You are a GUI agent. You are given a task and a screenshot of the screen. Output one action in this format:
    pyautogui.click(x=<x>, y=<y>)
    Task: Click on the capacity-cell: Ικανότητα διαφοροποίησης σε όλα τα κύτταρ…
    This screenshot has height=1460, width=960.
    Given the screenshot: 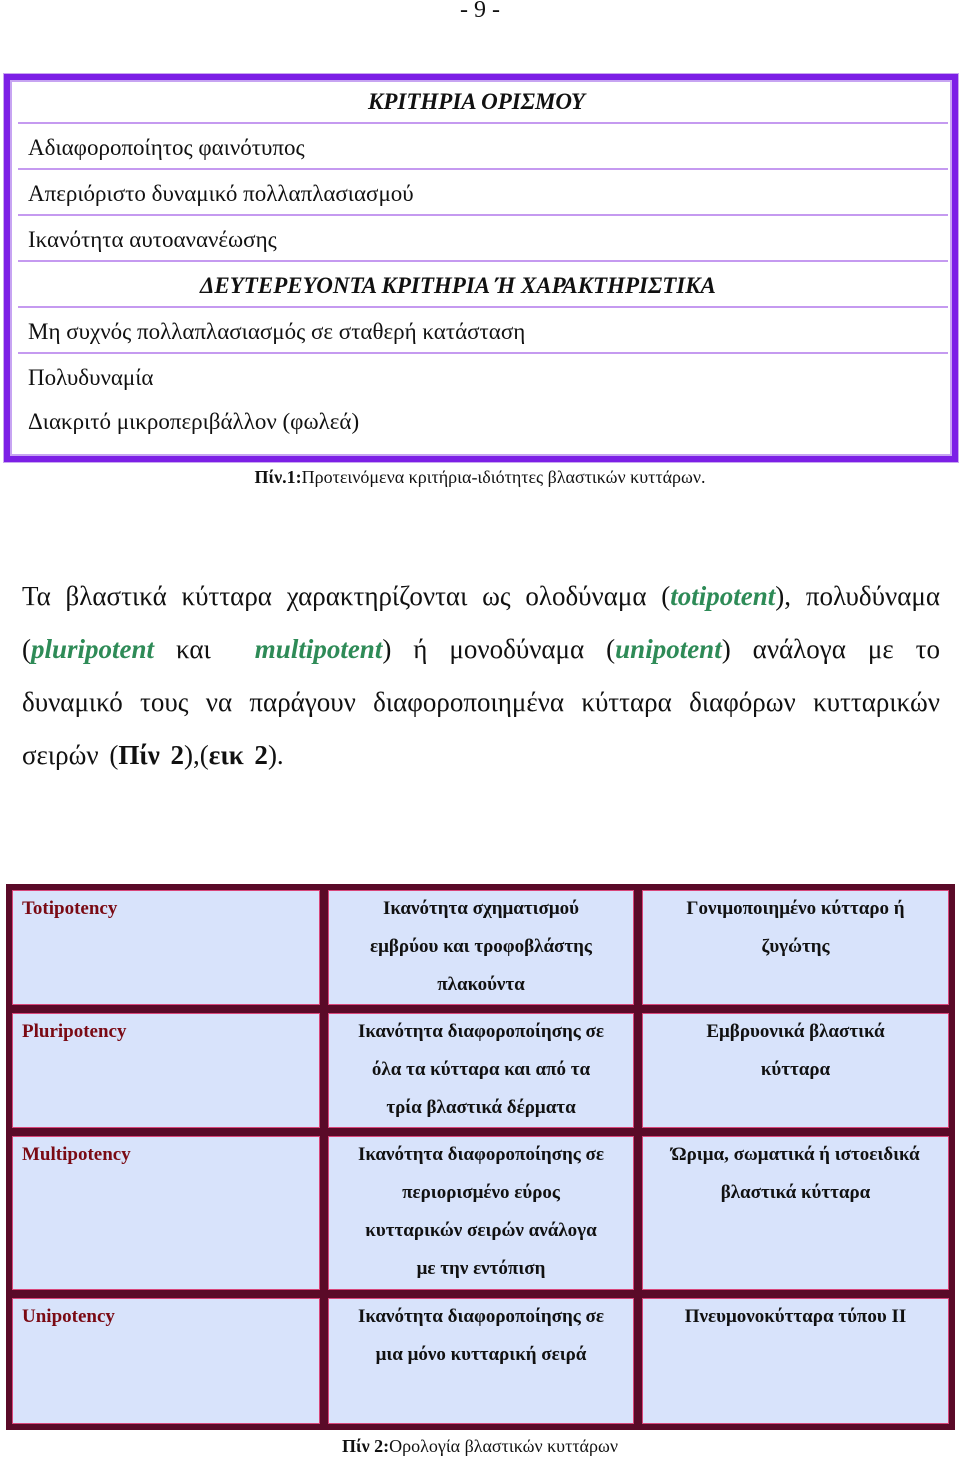 What is the action you would take?
    pyautogui.click(x=481, y=1070)
    